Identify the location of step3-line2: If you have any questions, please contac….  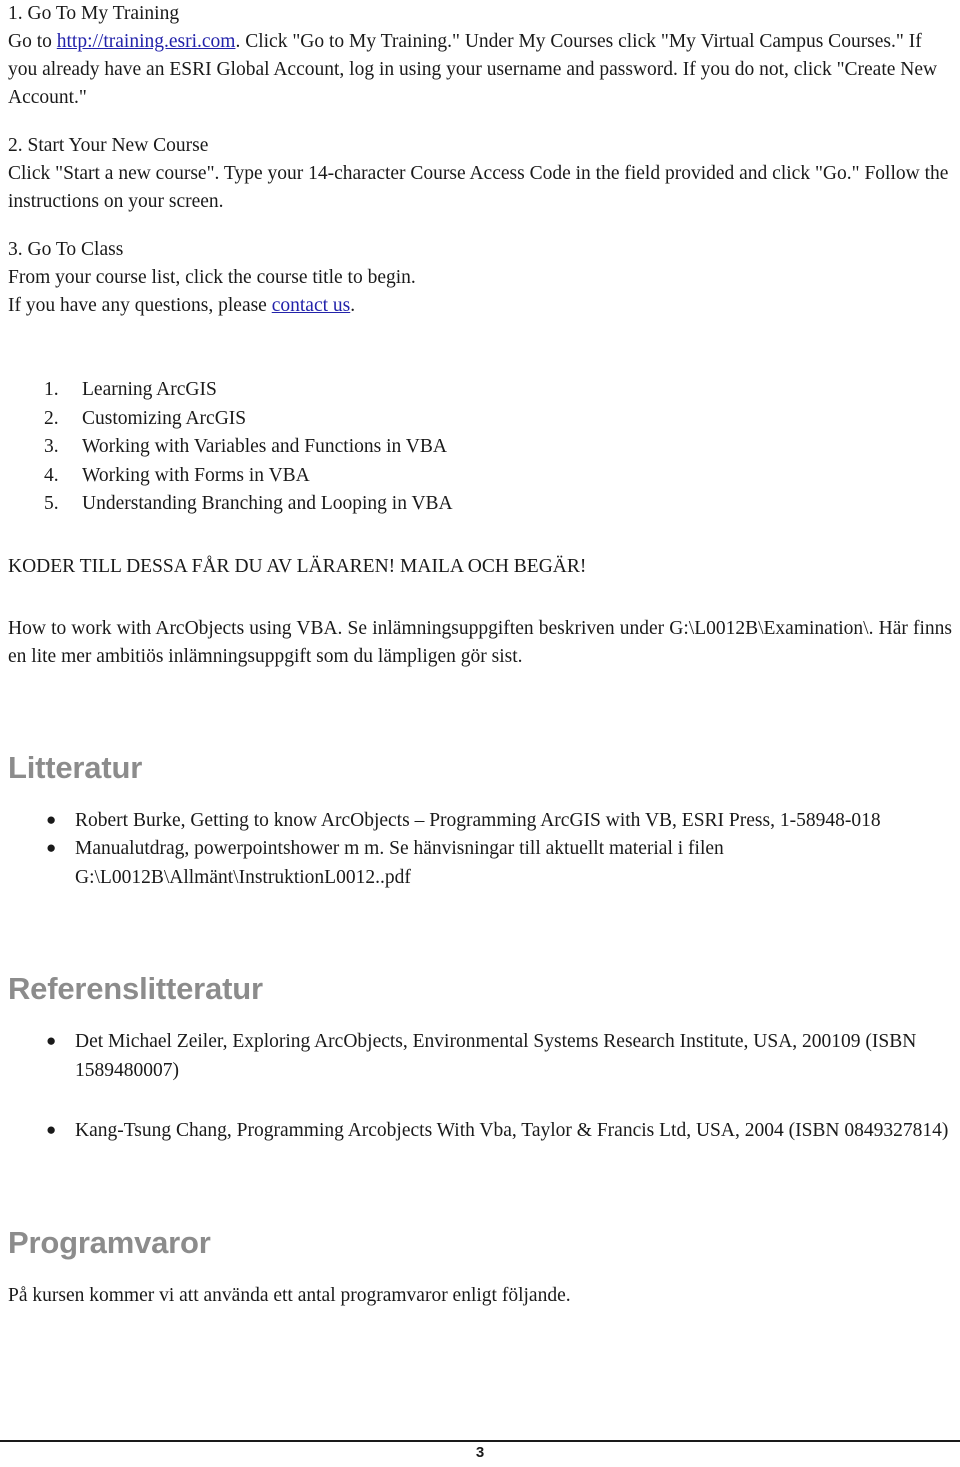
(480, 306).